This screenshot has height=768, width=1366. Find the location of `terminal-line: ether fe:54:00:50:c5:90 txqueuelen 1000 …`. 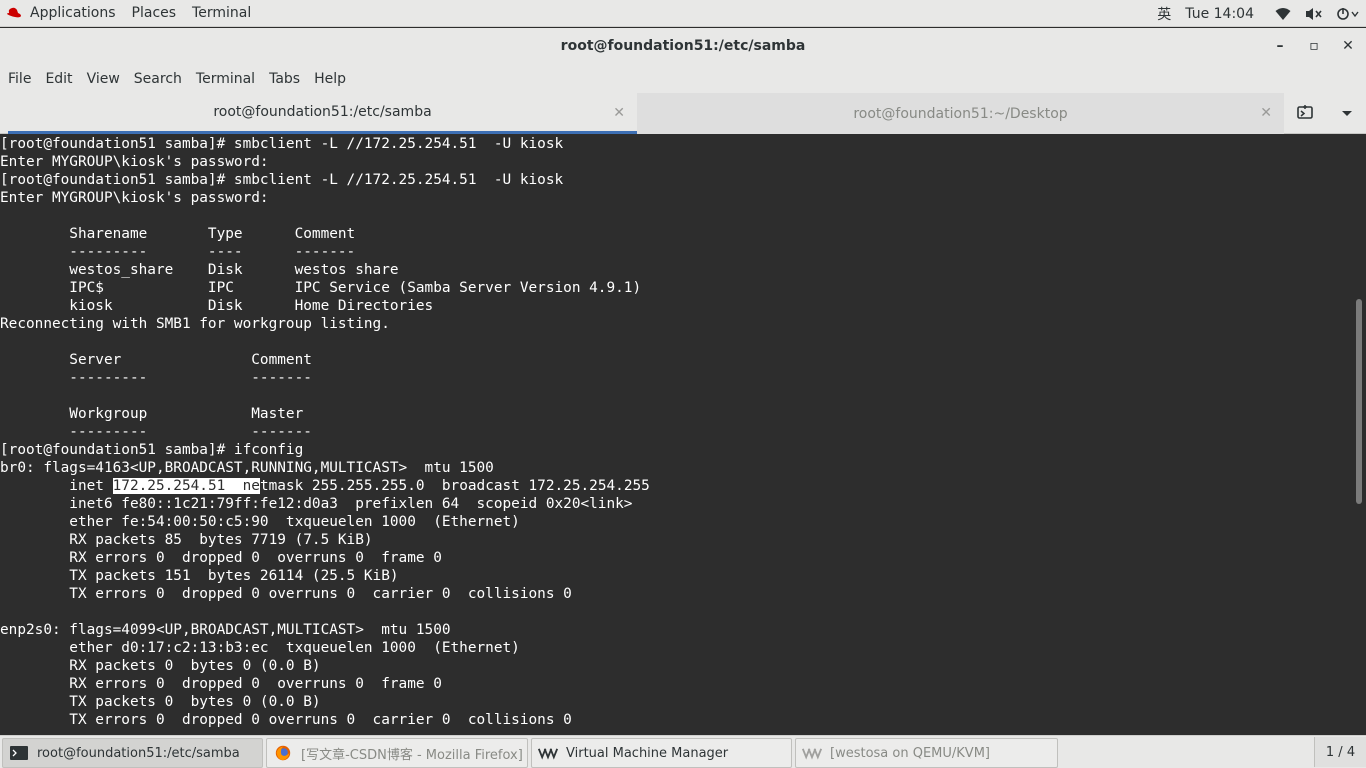

terminal-line: ether fe:54:00:50:c5:90 txqueuelen 1000 … is located at coordinates (260, 522).